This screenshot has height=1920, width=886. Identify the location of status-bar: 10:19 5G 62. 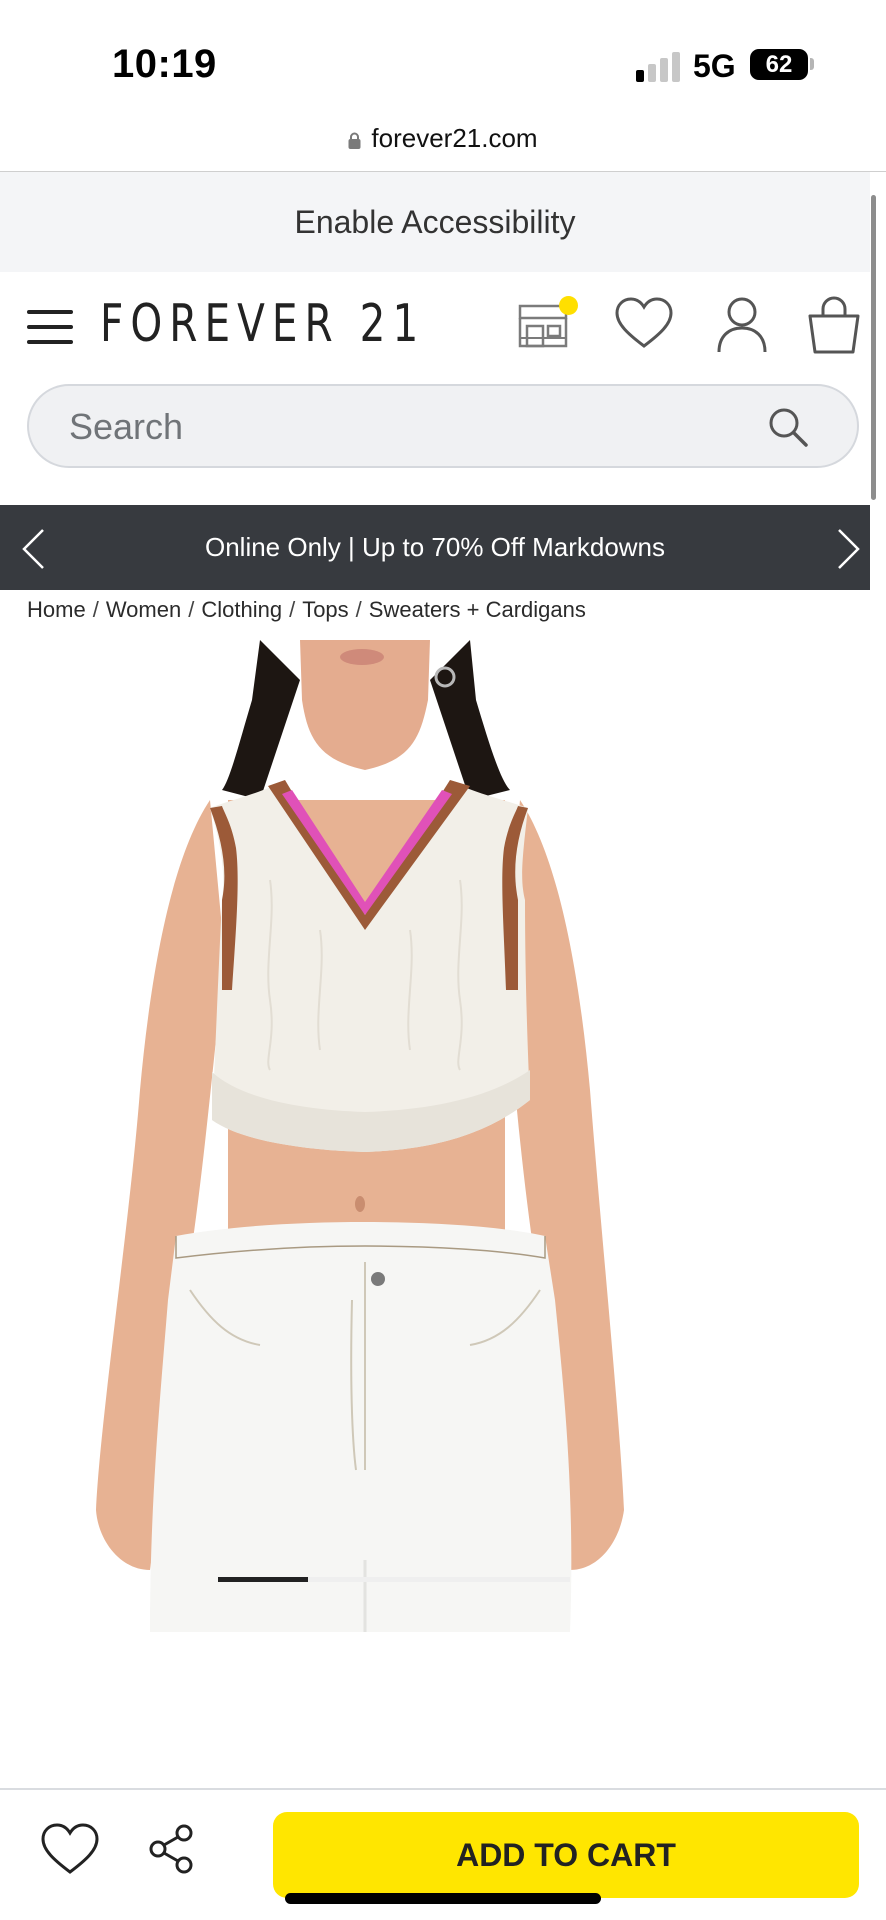
(443, 60).